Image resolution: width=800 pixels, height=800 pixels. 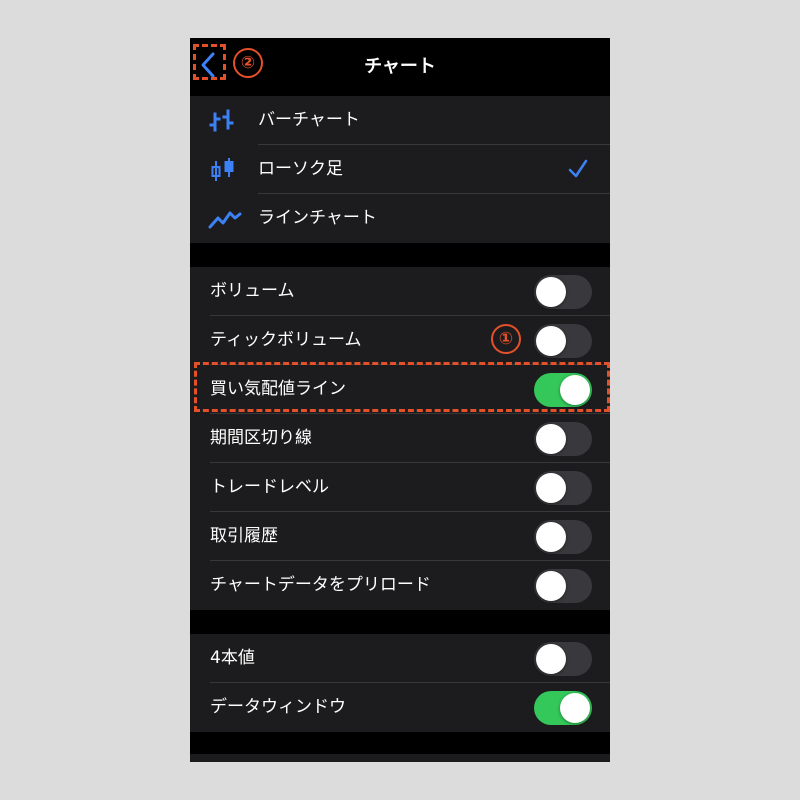 What do you see at coordinates (400, 218) in the screenshot?
I see `chart-type-line: ラインチャート` at bounding box center [400, 218].